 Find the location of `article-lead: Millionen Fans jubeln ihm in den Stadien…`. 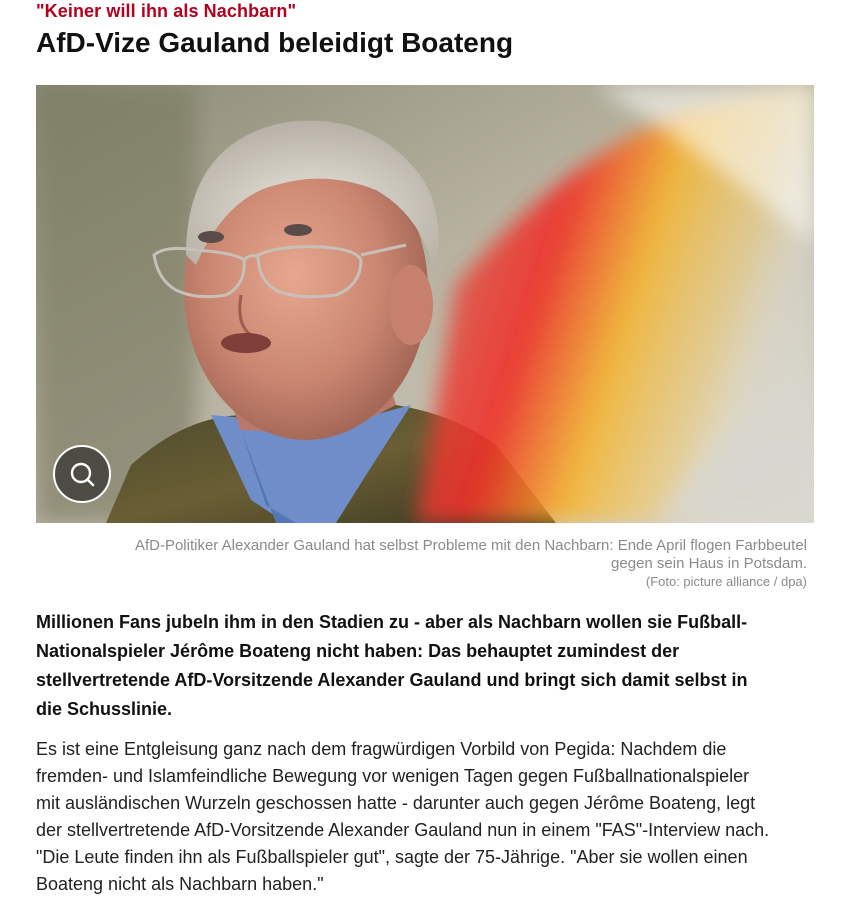

article-lead: Millionen Fans jubeln ihm in den Stadien… is located at coordinates (421, 666).